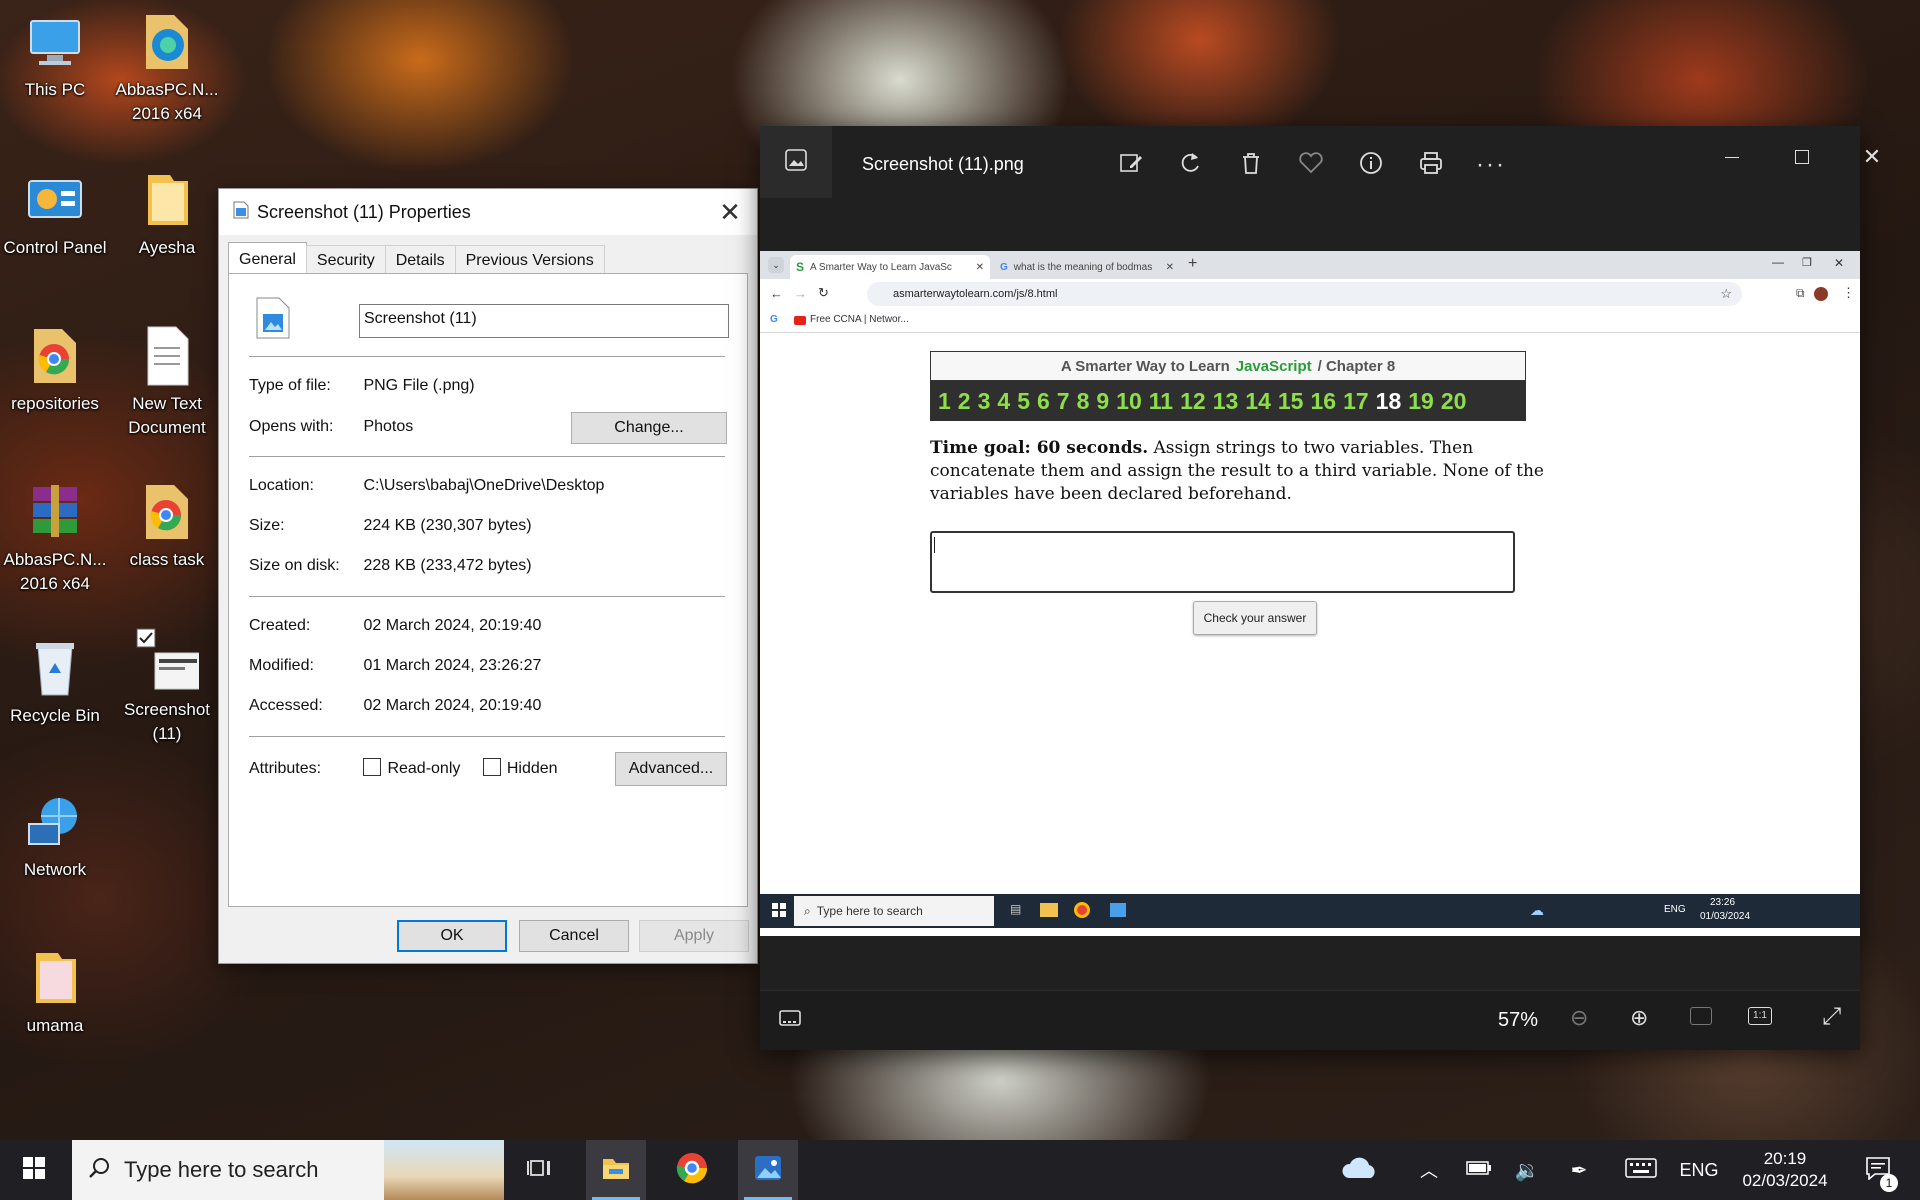 The image size is (1920, 1200). What do you see at coordinates (1579, 1170) in the screenshot?
I see `pen-button: ✒` at bounding box center [1579, 1170].